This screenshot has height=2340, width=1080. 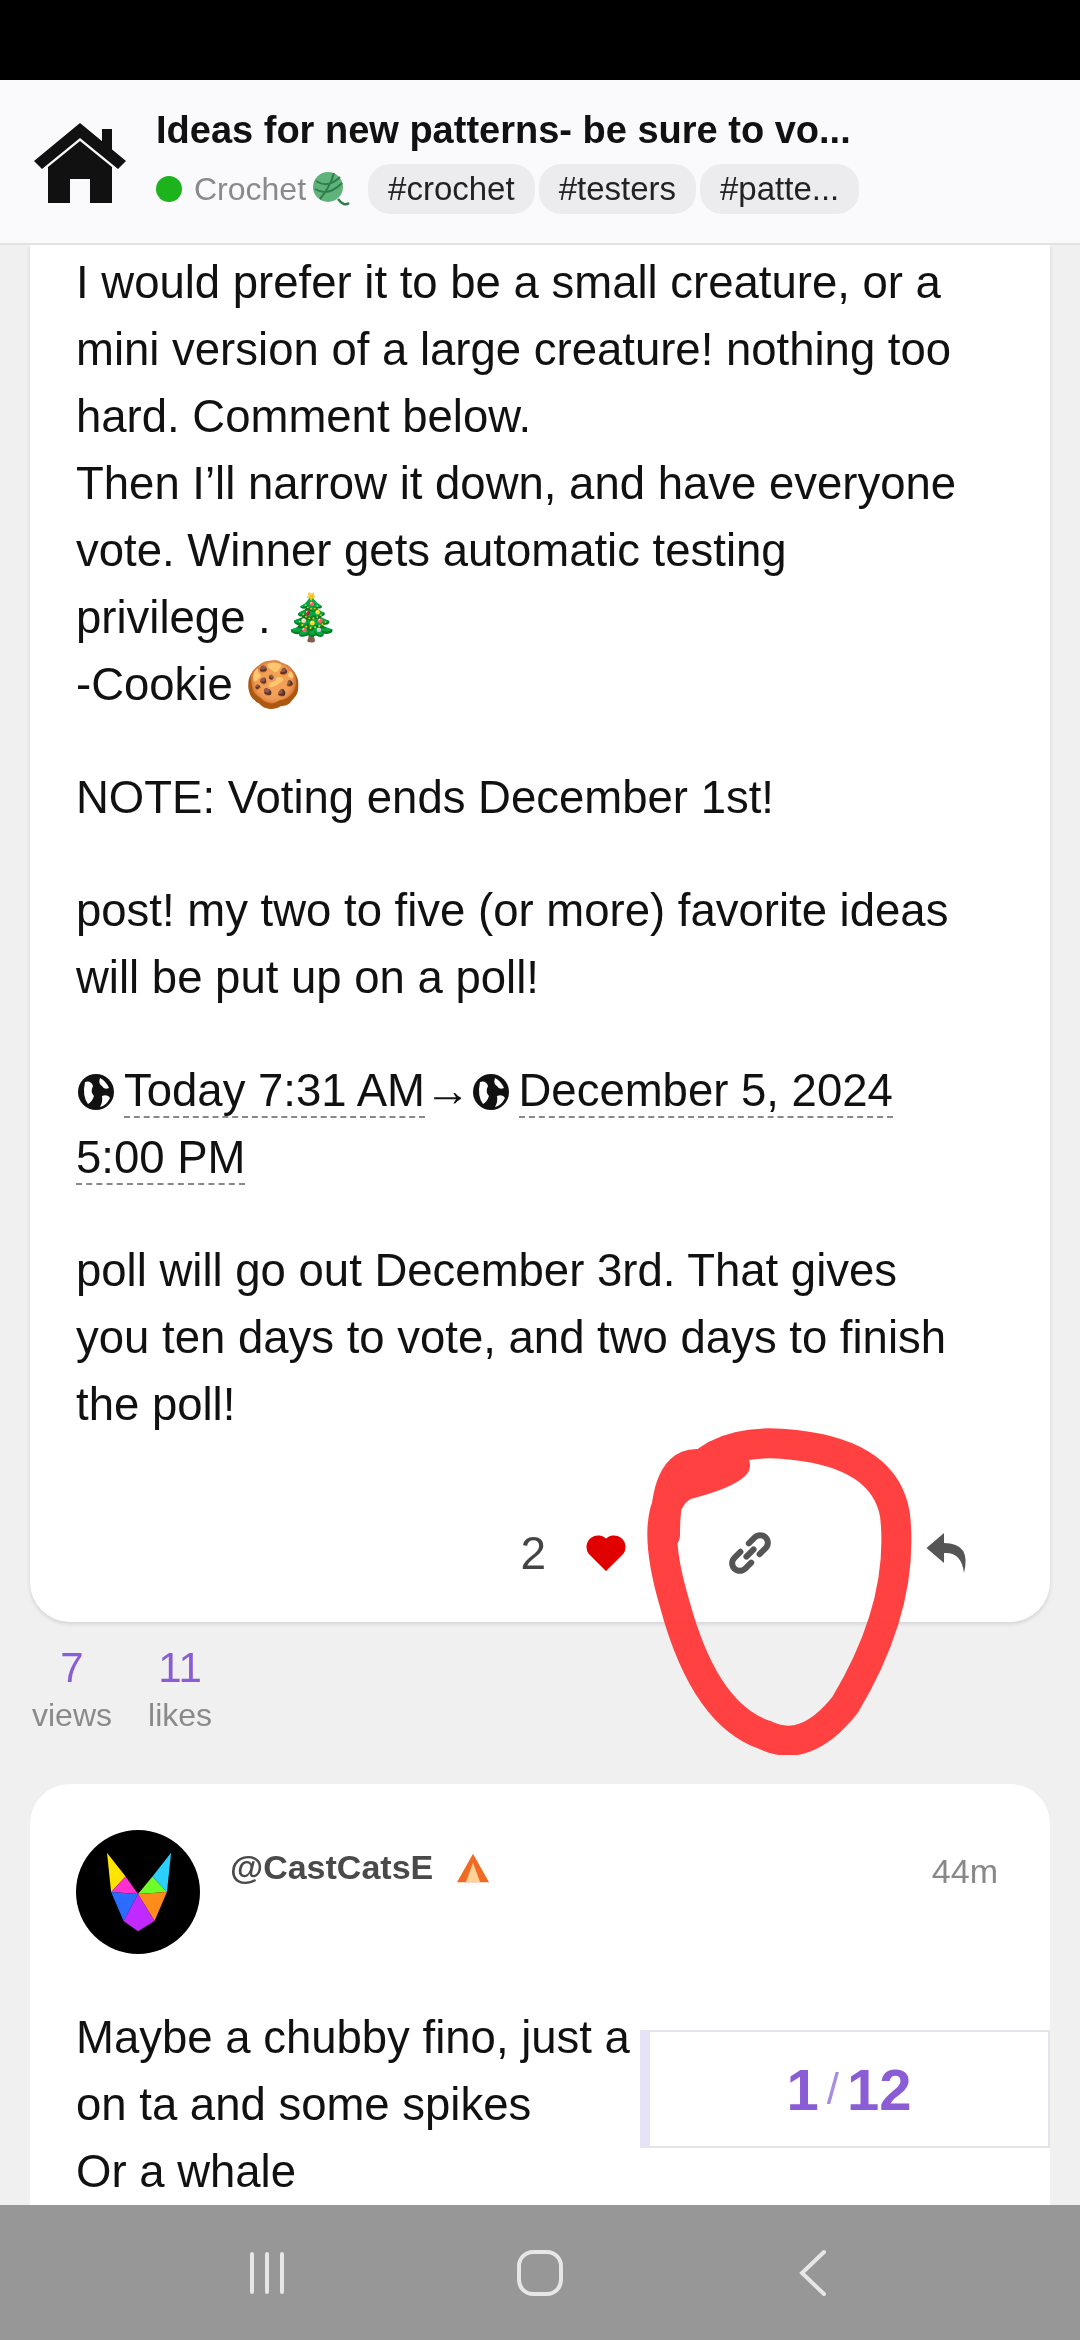 I want to click on tag-chip: #crochet, so click(x=451, y=189).